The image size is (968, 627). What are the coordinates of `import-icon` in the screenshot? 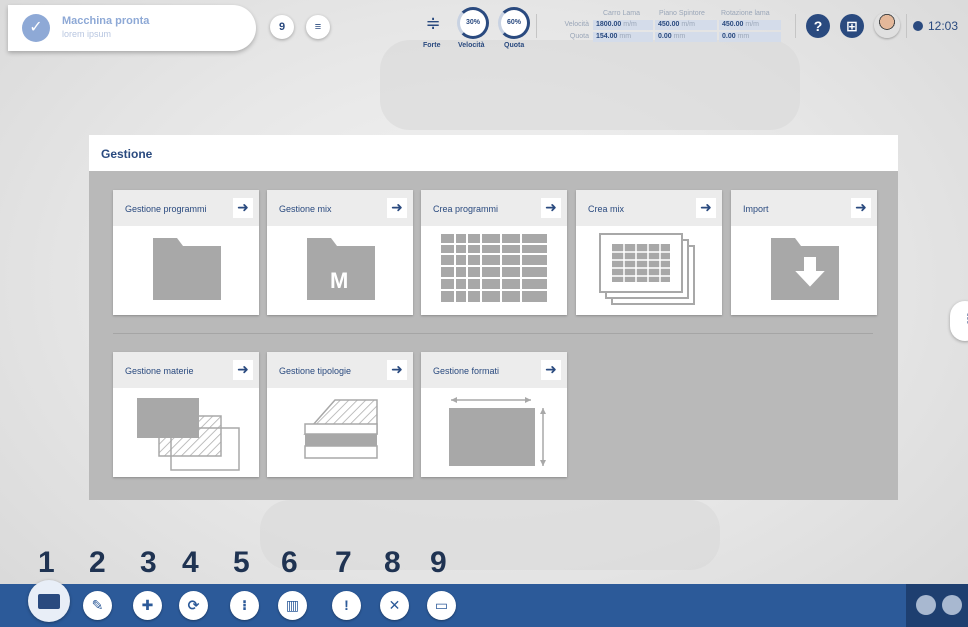 It's located at (805, 269).